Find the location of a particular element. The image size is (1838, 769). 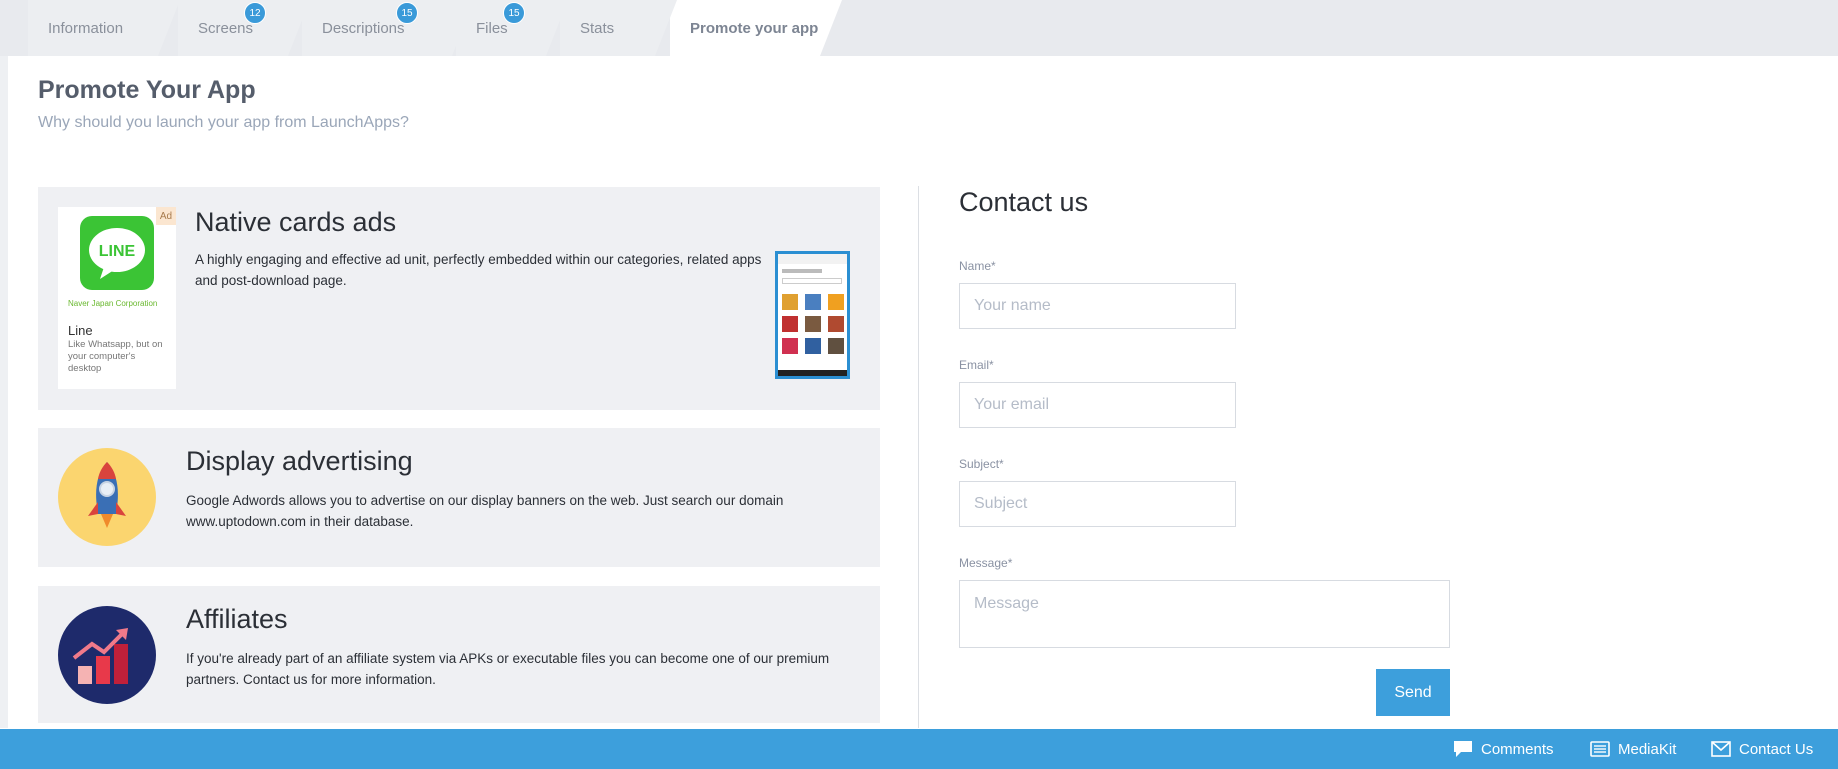

tab-label: Promote your app is located at coordinates (754, 28).